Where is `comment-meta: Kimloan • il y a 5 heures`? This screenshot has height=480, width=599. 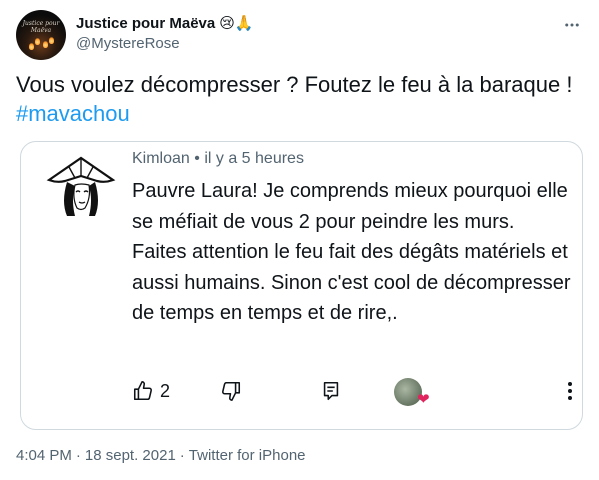 comment-meta: Kimloan • il y a 5 heures is located at coordinates (218, 159).